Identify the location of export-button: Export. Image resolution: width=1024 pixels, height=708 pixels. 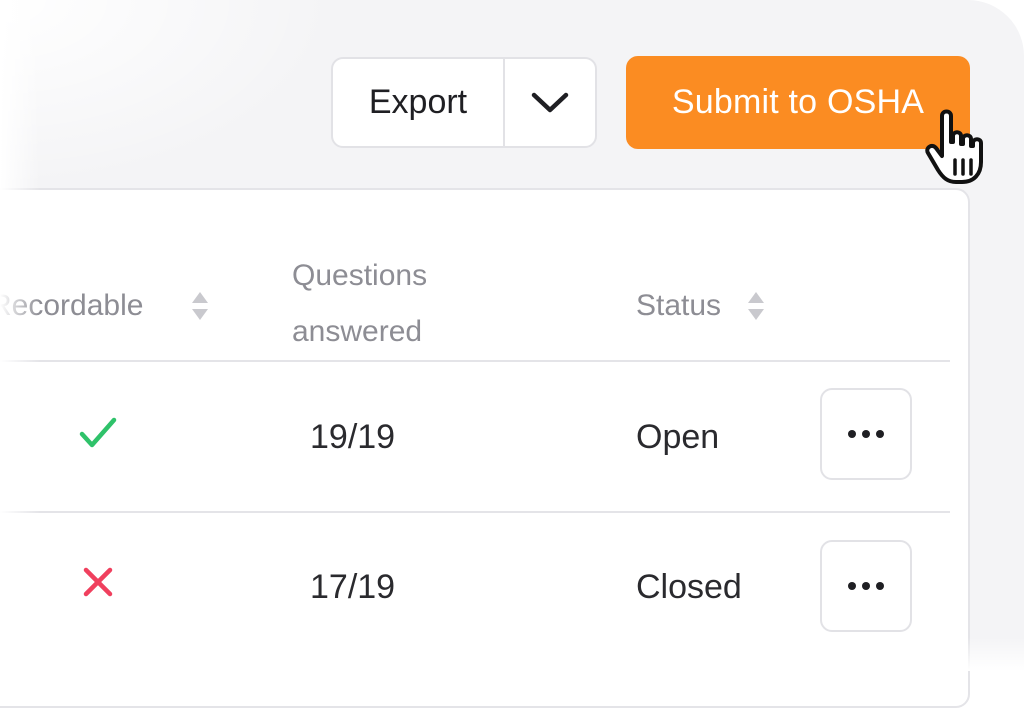
(419, 102).